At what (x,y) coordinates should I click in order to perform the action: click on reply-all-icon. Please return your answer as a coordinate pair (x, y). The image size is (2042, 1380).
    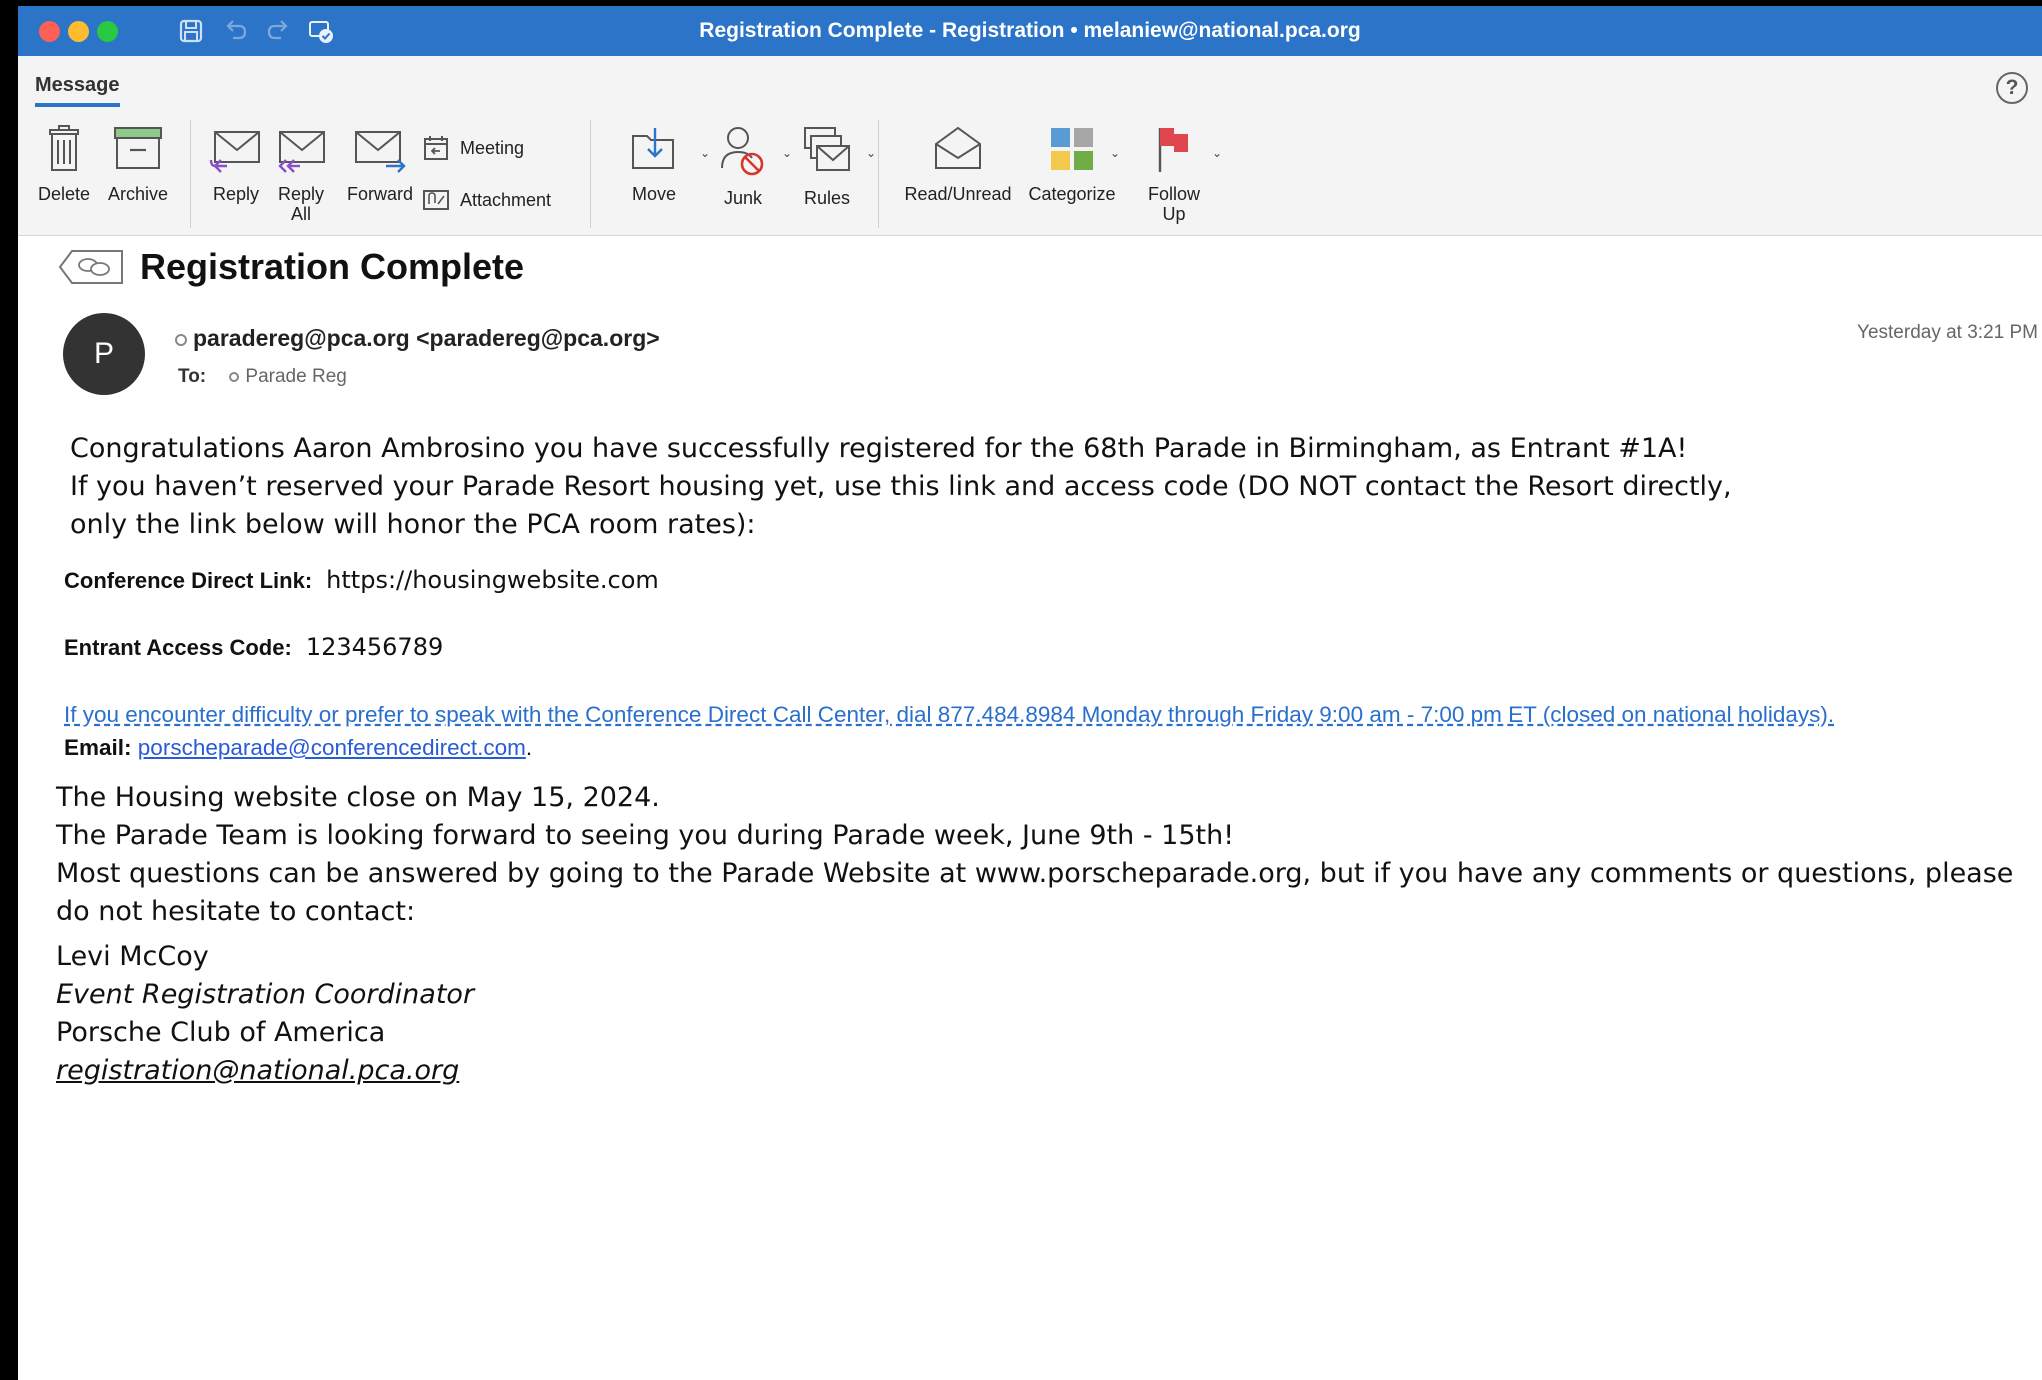
    Looking at the image, I should click on (301, 152).